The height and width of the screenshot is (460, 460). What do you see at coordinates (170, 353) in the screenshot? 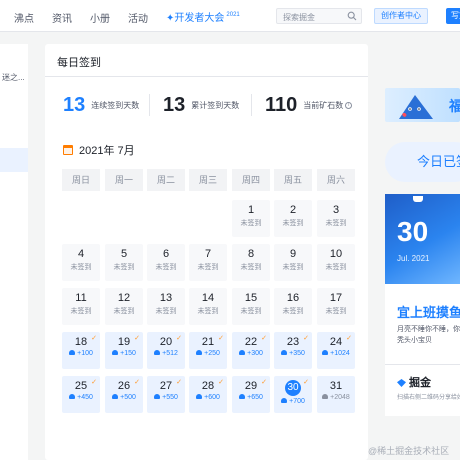
I see `ore-reward: +512` at bounding box center [170, 353].